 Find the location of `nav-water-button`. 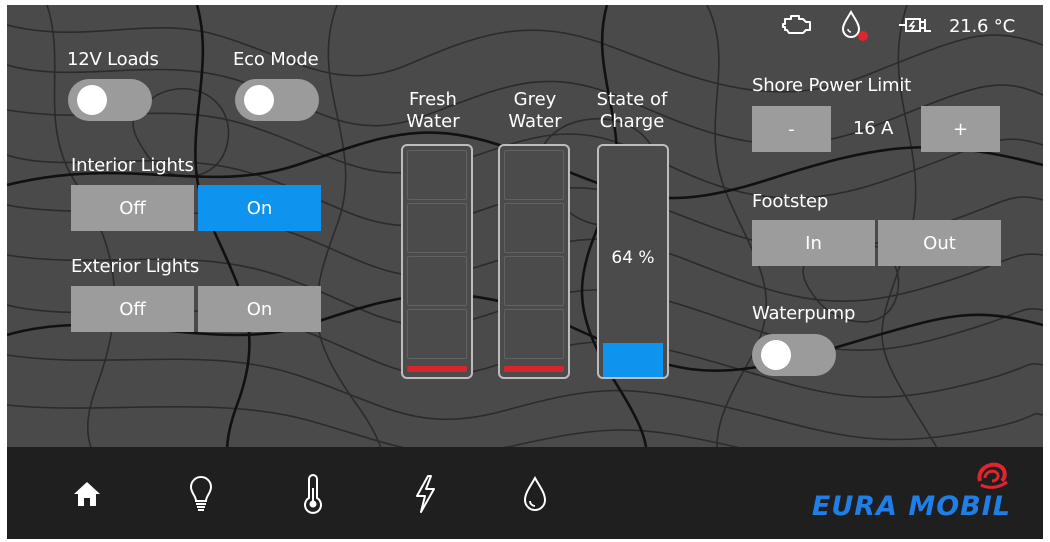

nav-water-button is located at coordinates (535, 494).